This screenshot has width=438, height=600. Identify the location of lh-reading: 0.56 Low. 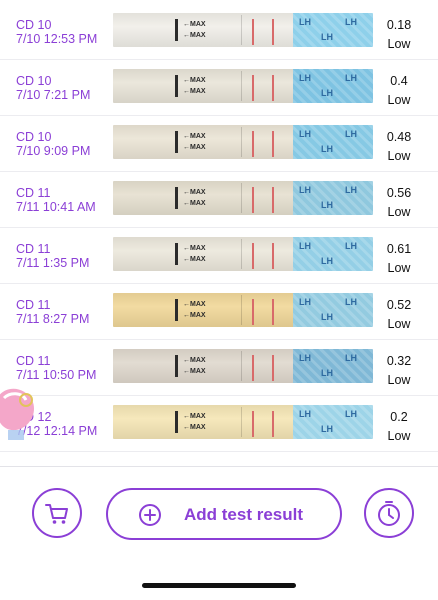
(399, 203).